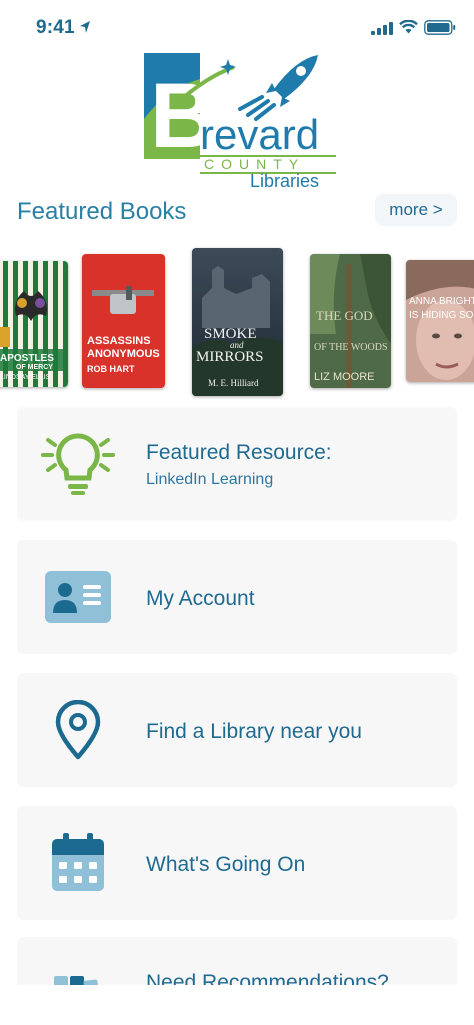 The image size is (474, 1025). I want to click on book-title: IS HIDING SOMETHING, so click(441, 315).